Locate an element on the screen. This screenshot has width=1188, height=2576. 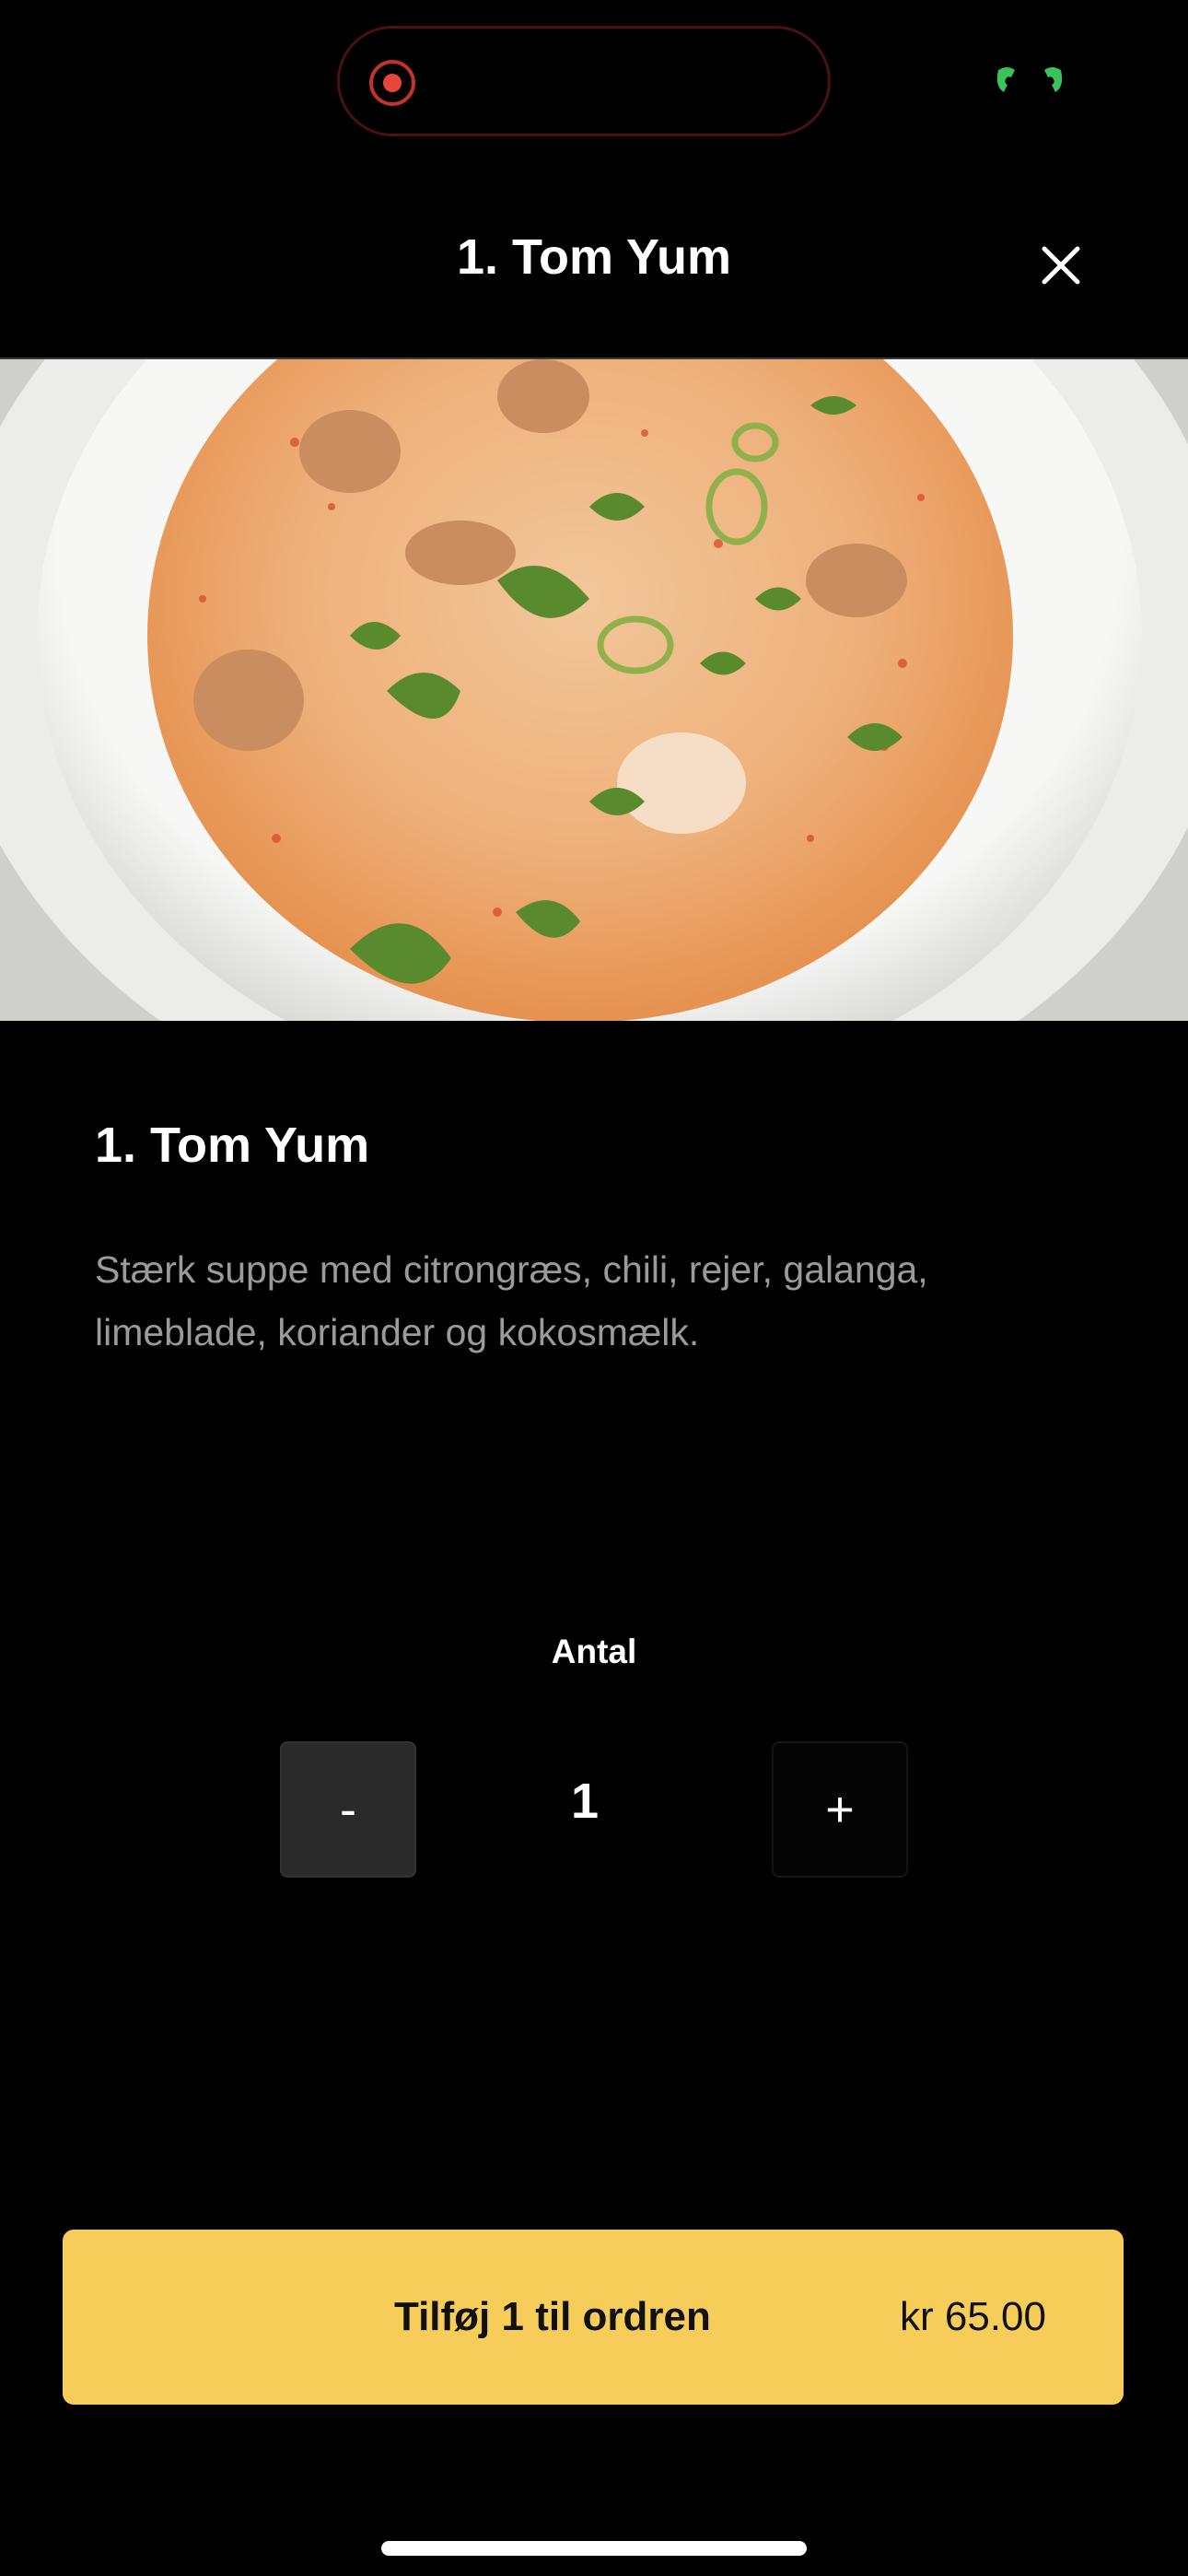
quantity-value: 1 is located at coordinates (585, 1801).